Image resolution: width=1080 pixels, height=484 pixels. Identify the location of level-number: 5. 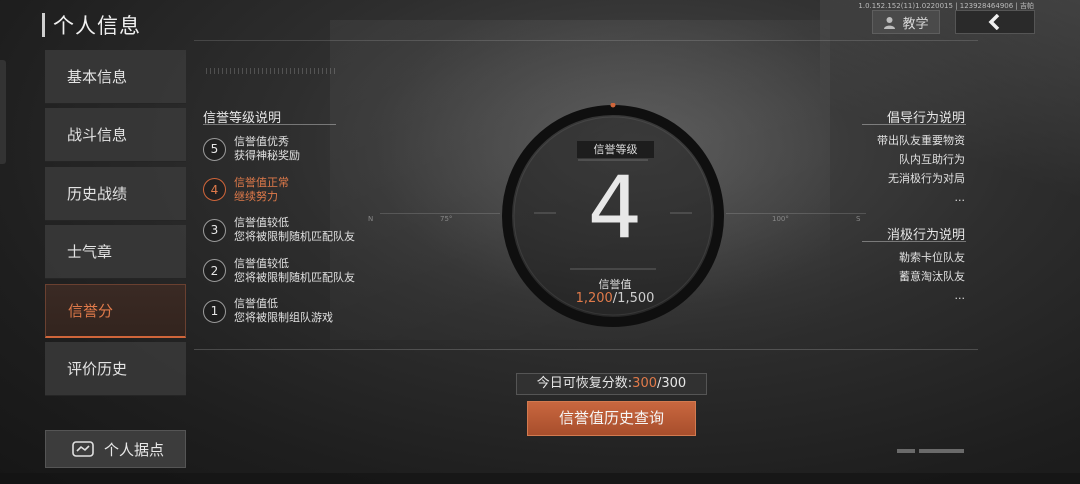
(214, 149).